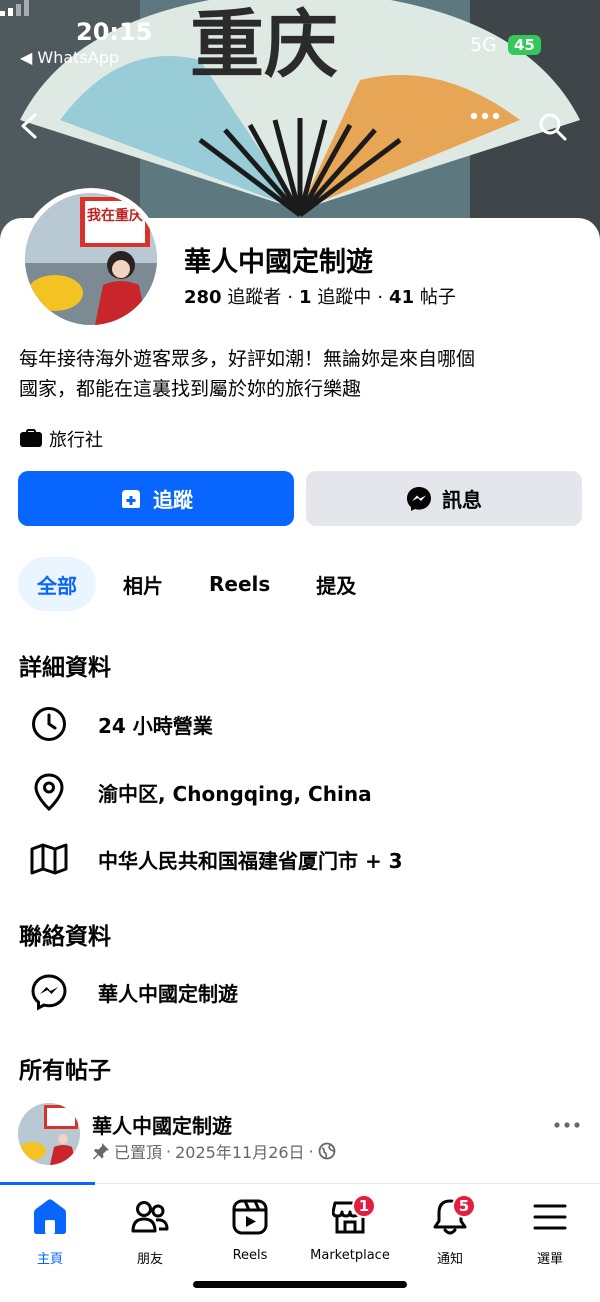  What do you see at coordinates (336, 584) in the screenshot?
I see `tab-mentions: 提及` at bounding box center [336, 584].